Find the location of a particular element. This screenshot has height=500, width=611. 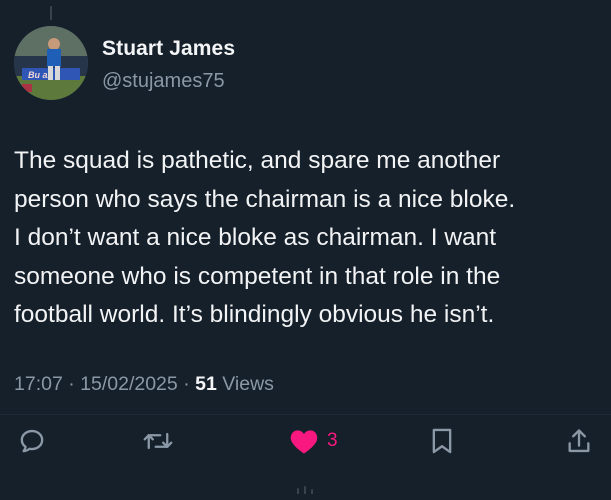

reply-button is located at coordinates (32, 441).